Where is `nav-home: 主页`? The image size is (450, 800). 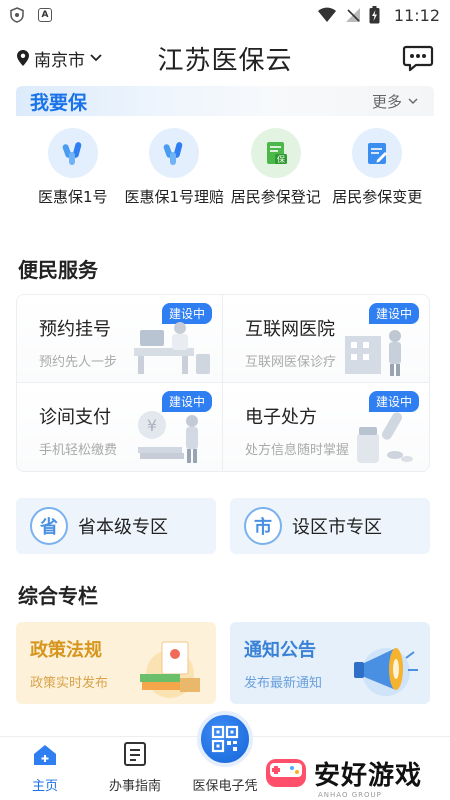
nav-home: 主页 is located at coordinates (45, 768).